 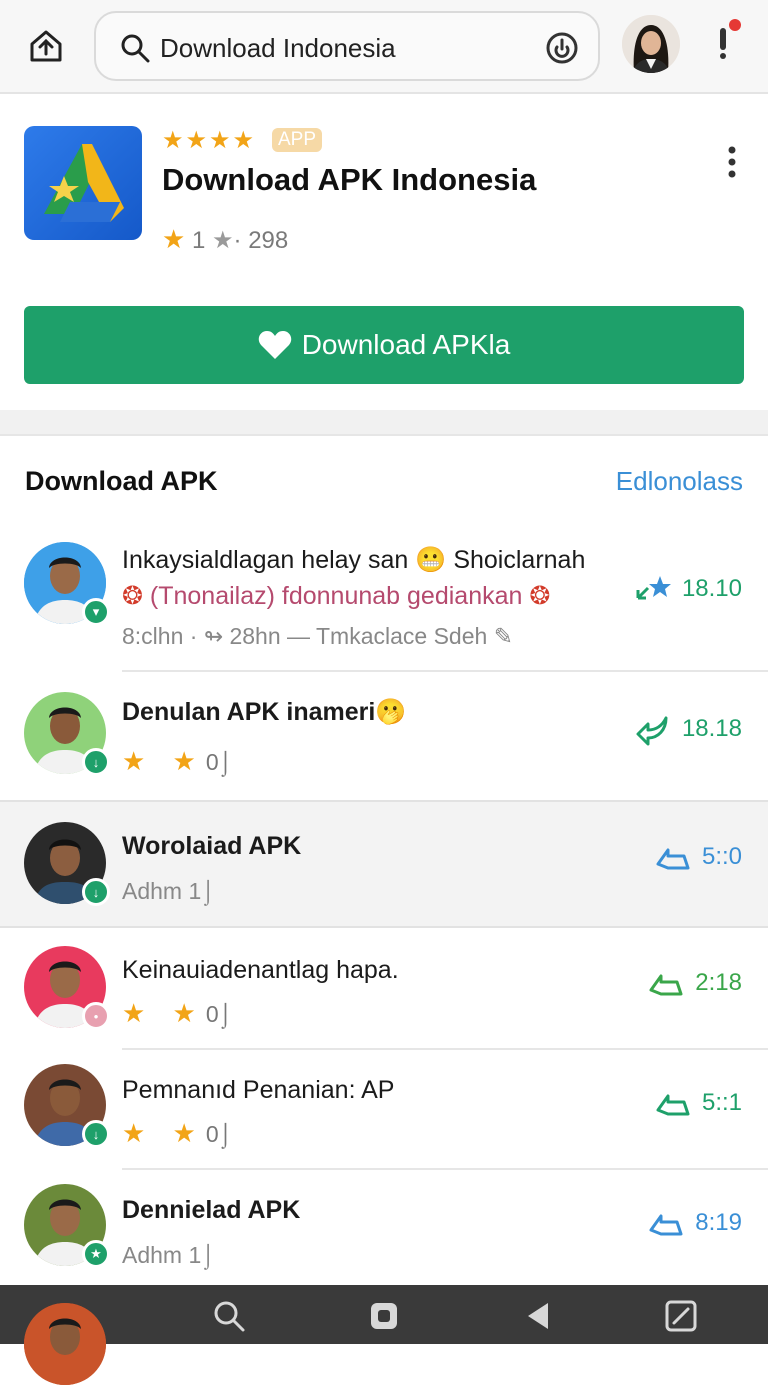 What do you see at coordinates (698, 1103) in the screenshot?
I see `item-time: 5::1` at bounding box center [698, 1103].